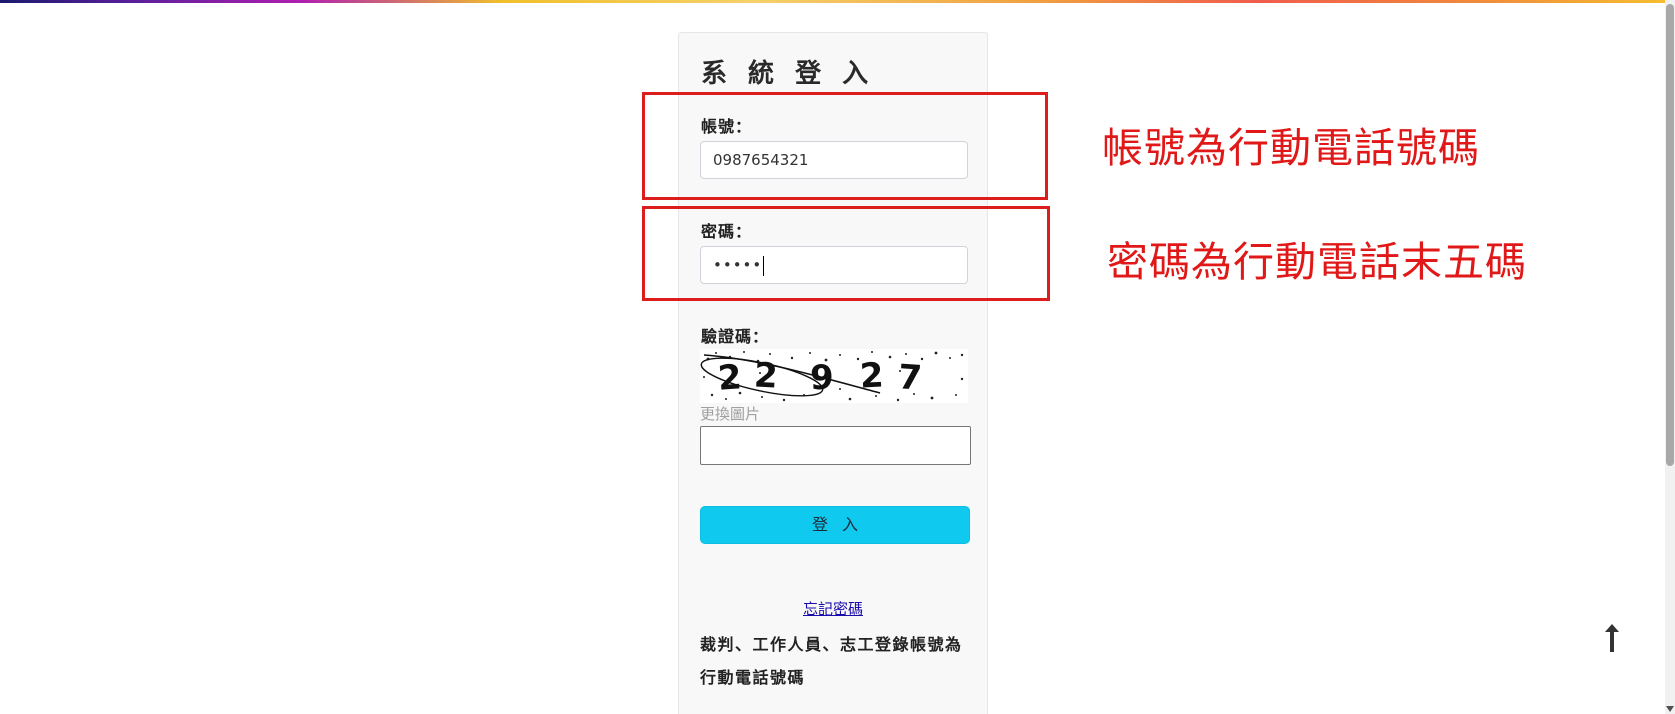 The width and height of the screenshot is (1675, 714). I want to click on svg-text: 2, so click(730, 378).